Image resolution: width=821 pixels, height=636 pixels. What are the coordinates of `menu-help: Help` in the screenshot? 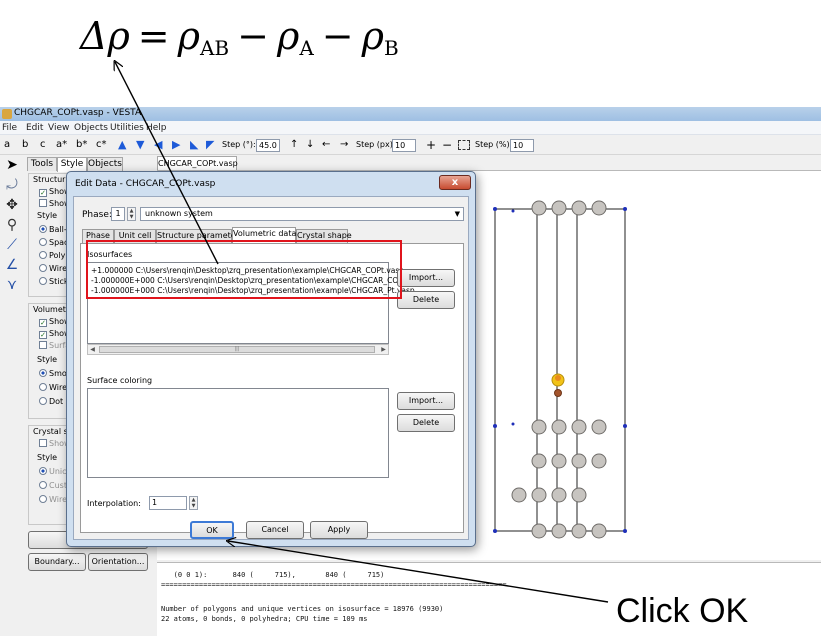 It's located at (156, 128).